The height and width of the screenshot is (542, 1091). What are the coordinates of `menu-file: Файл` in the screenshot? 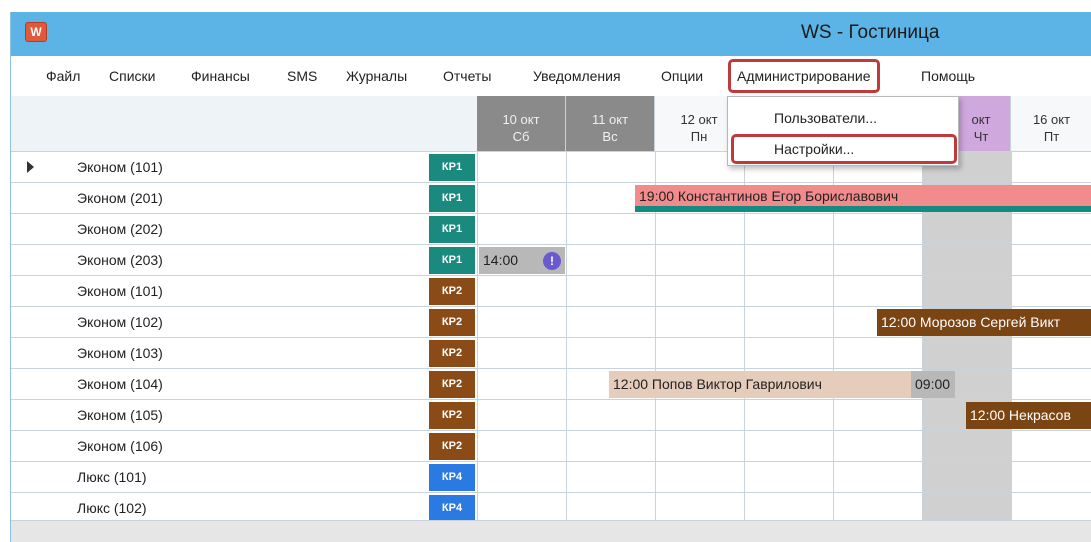 It's located at (63, 76).